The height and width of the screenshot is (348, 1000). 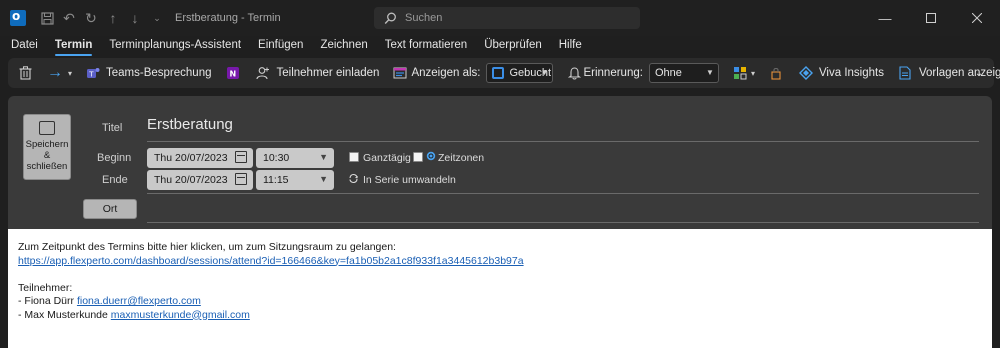 What do you see at coordinates (47, 166) in the screenshot?
I see `save-close-label-2: schließen` at bounding box center [47, 166].